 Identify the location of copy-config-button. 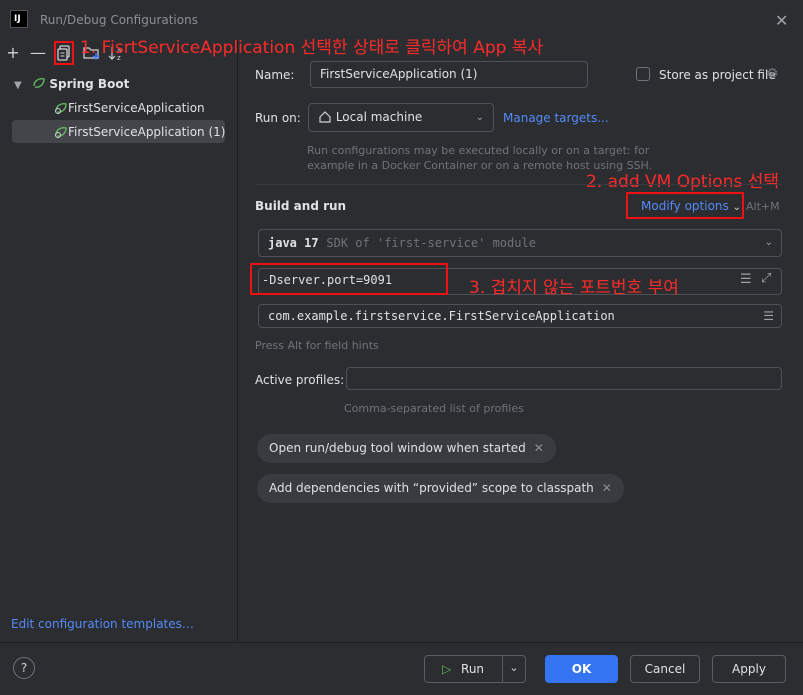
(64, 53).